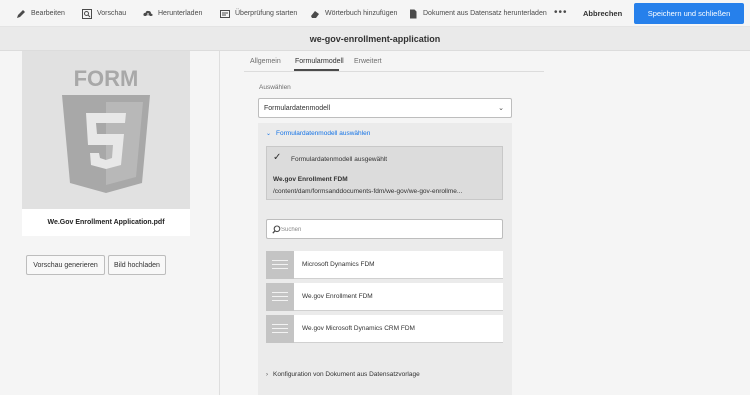 This screenshot has width=750, height=395. I want to click on checkmark-icon: ✓, so click(277, 157).